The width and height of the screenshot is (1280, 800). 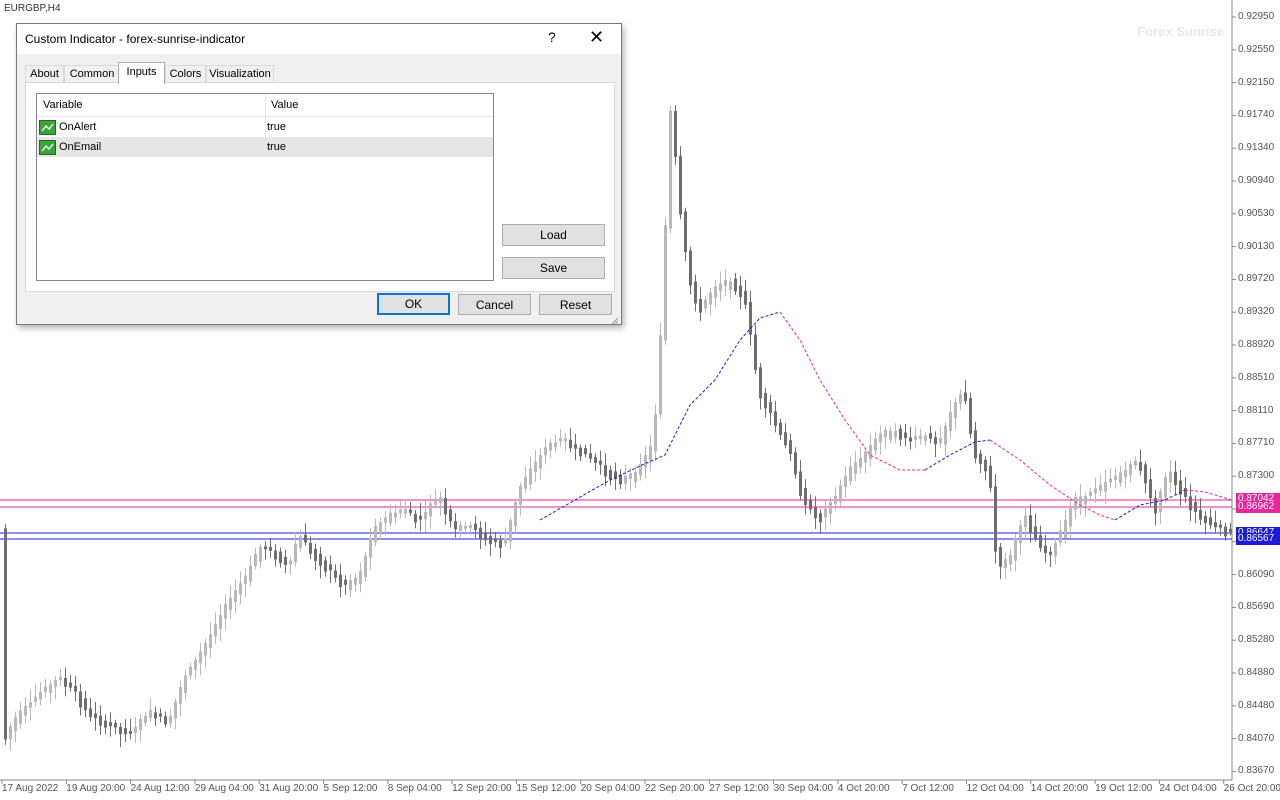 I want to click on price-tick-label: 0.87300, so click(x=1256, y=476).